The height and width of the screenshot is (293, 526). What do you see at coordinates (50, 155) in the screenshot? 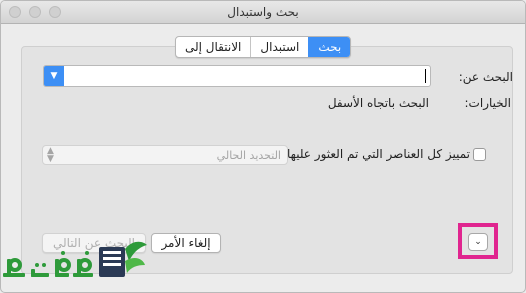
I see `updown-arrows-icon: ▲ ▼` at bounding box center [50, 155].